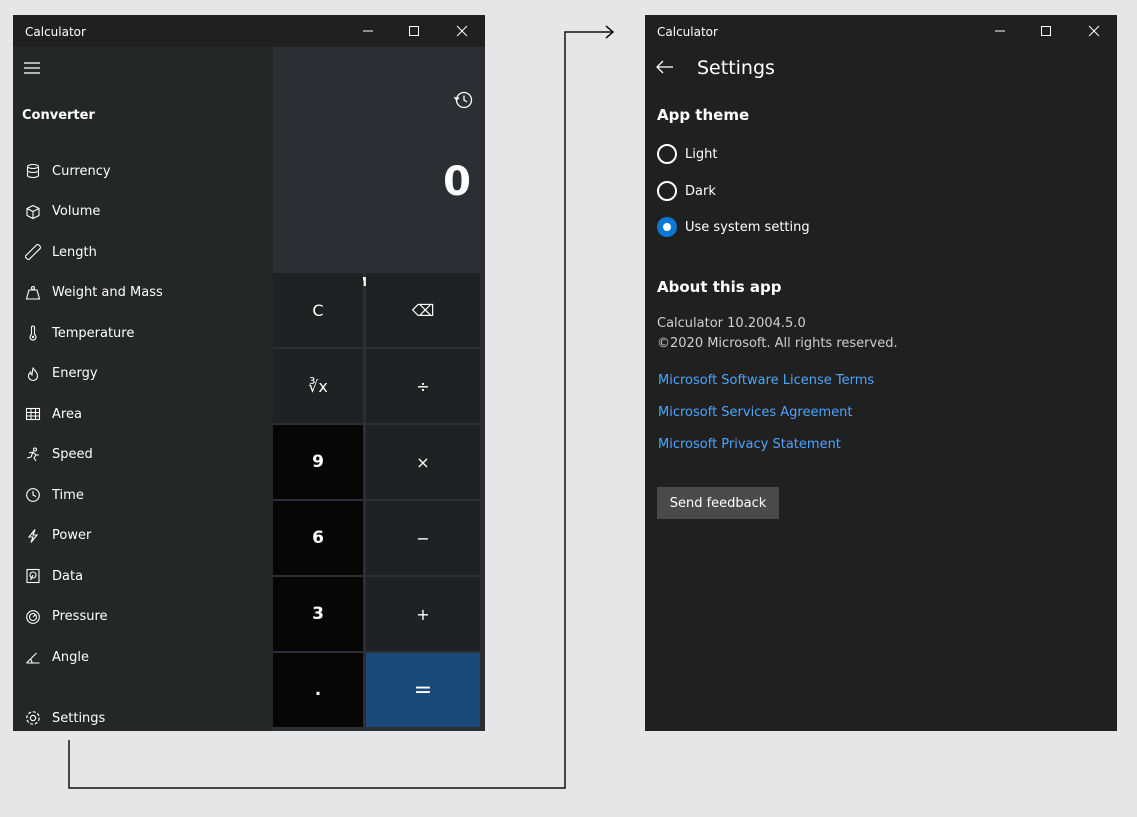  I want to click on volume-icon, so click(33, 212).